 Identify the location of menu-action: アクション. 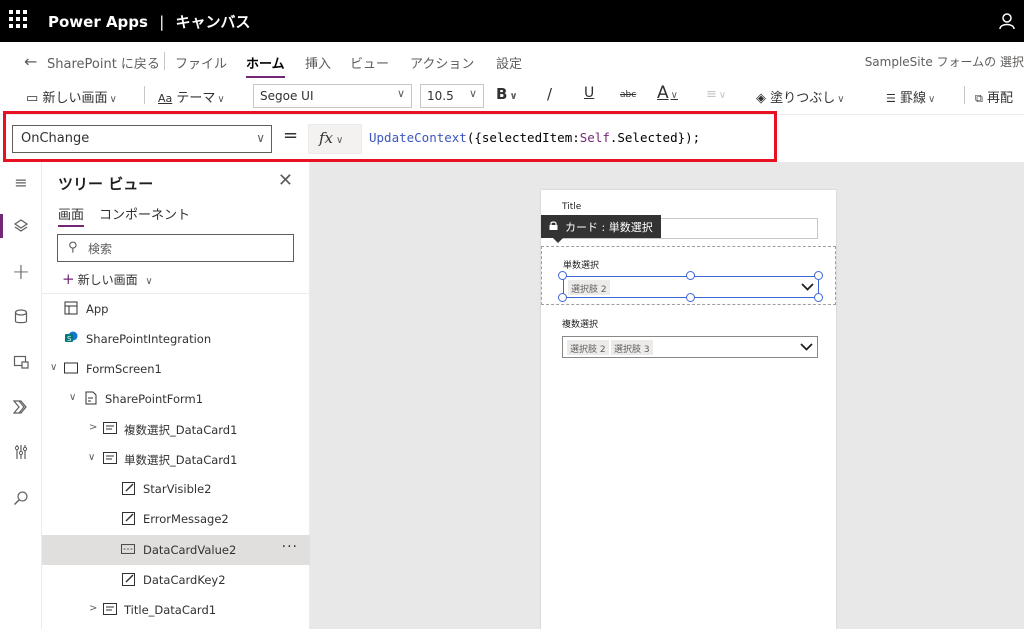
(442, 62).